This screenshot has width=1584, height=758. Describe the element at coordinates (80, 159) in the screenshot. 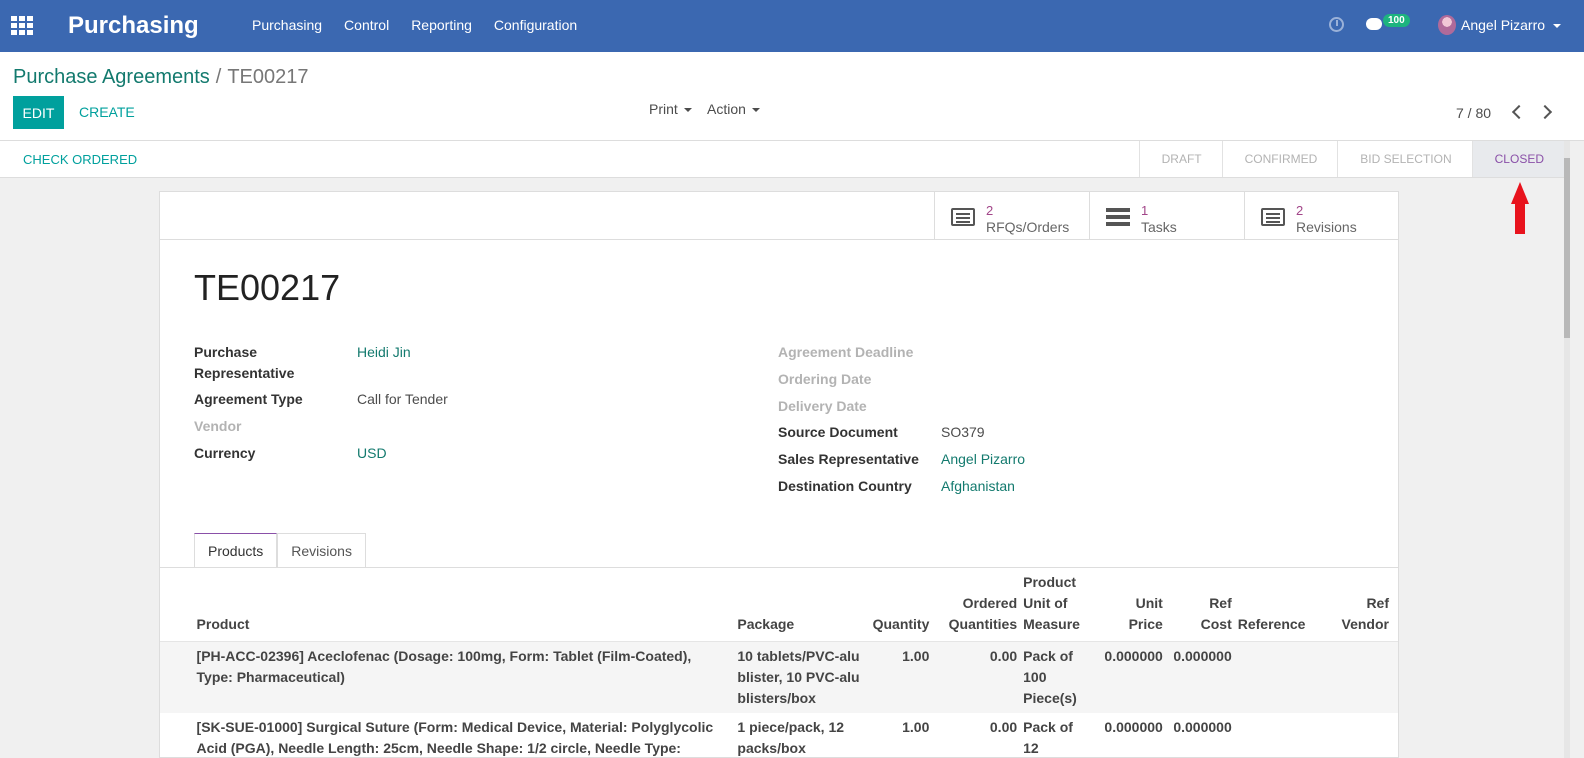

I see `check-ordered-button: CHECK ORDERED` at that location.